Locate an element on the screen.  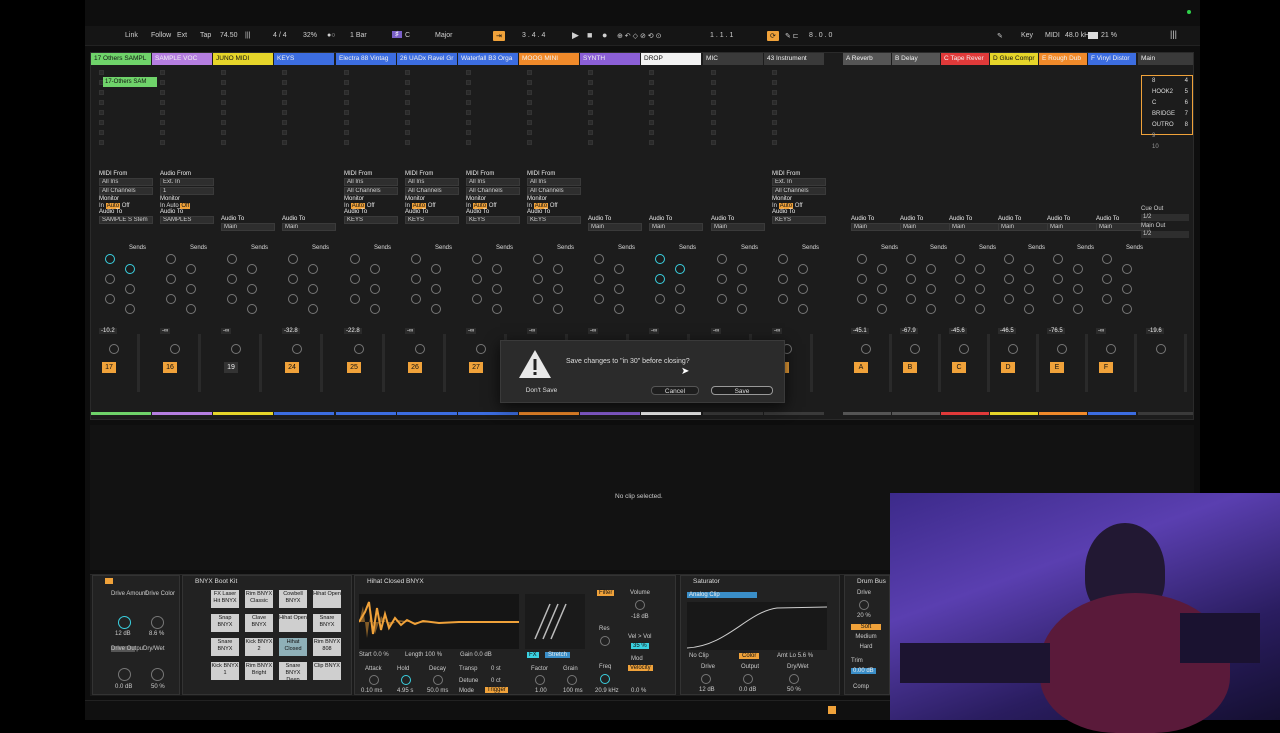
browser-toggle-icon: ||| is located at coordinates (1173, 34).